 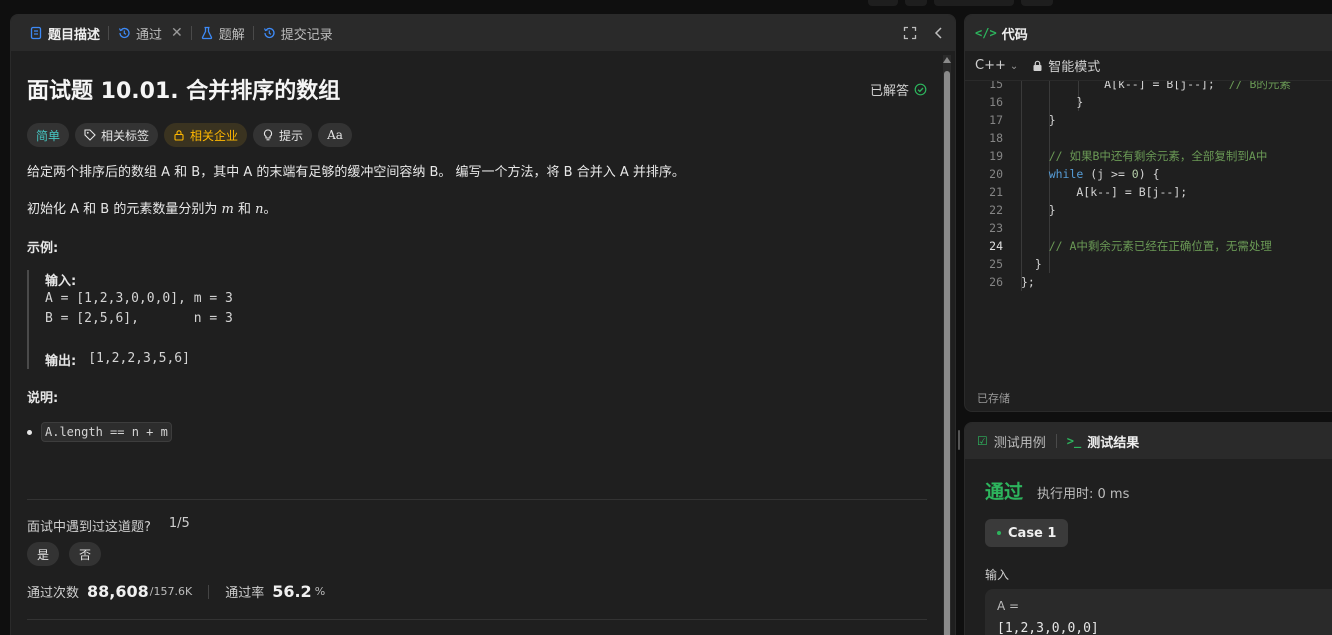 I want to click on difficulty-tag: 简单, so click(x=48, y=135).